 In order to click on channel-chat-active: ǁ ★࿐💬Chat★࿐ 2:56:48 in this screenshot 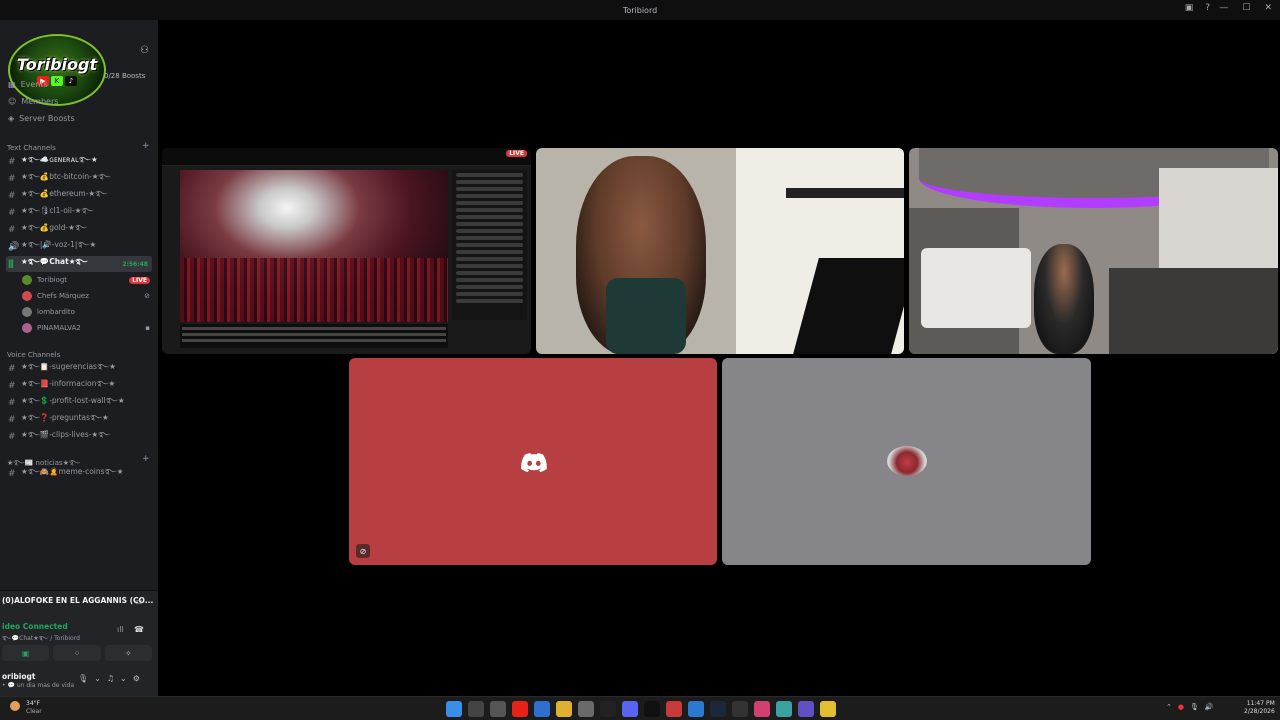, I will do `click(79, 264)`.